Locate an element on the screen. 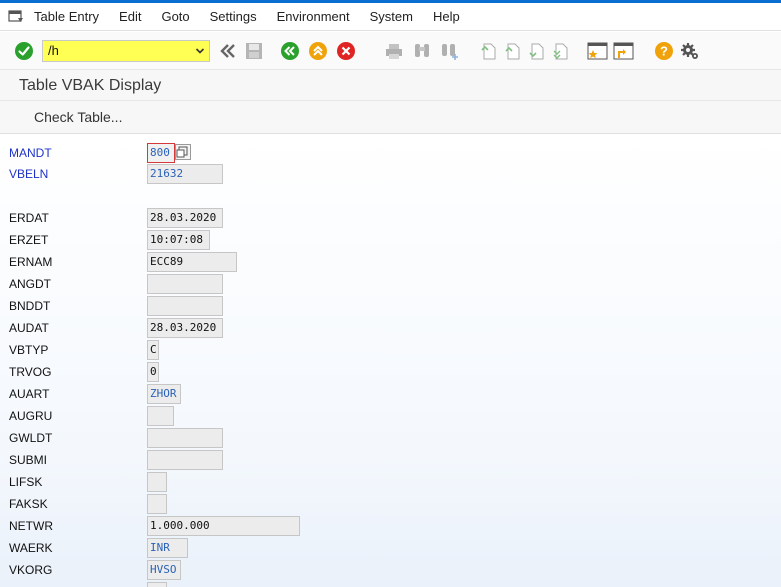 The width and height of the screenshot is (781, 587). field-row-trvog: TRVOG 0 is located at coordinates (390, 373).